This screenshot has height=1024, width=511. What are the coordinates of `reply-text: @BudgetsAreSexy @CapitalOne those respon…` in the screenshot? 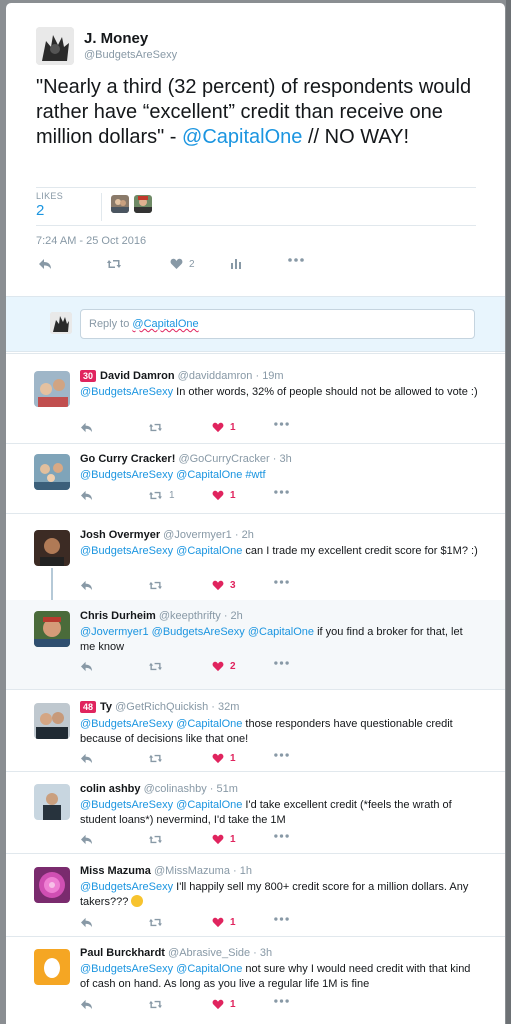 It's located at (280, 732).